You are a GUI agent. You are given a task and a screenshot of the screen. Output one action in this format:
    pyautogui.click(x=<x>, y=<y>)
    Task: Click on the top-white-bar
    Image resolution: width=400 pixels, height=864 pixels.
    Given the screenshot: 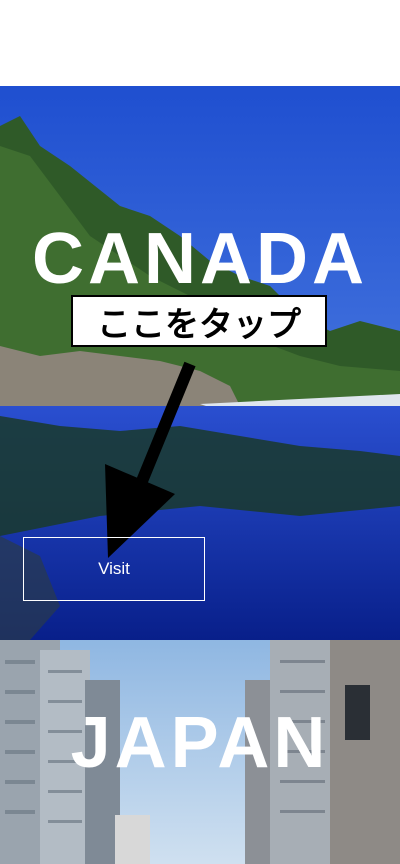 What is the action you would take?
    pyautogui.click(x=200, y=43)
    